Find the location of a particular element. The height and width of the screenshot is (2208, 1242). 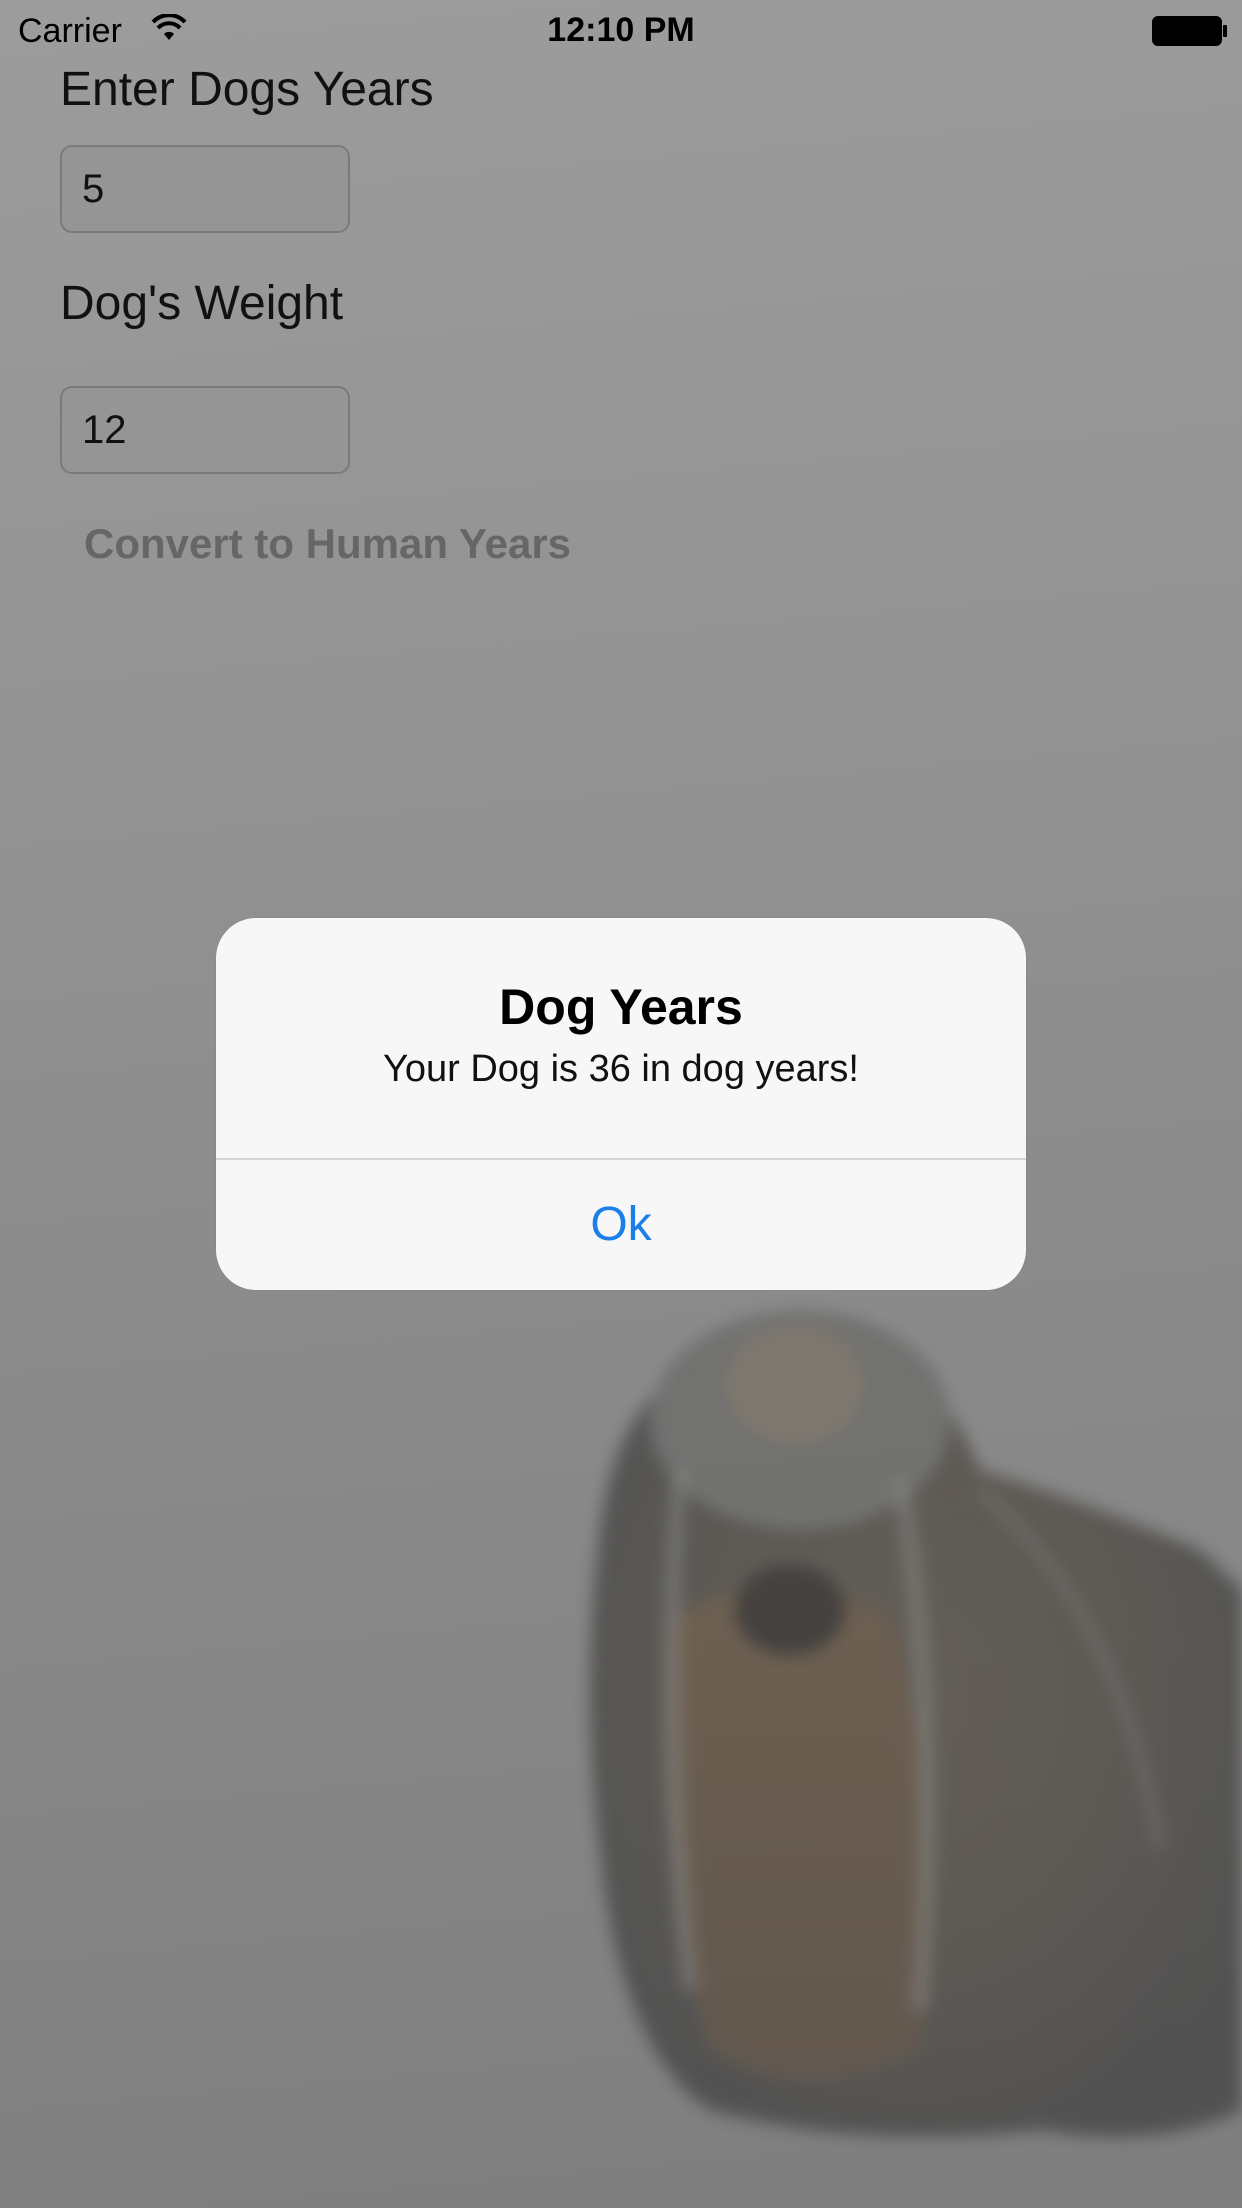

dog-weight-input: 12 is located at coordinates (205, 430).